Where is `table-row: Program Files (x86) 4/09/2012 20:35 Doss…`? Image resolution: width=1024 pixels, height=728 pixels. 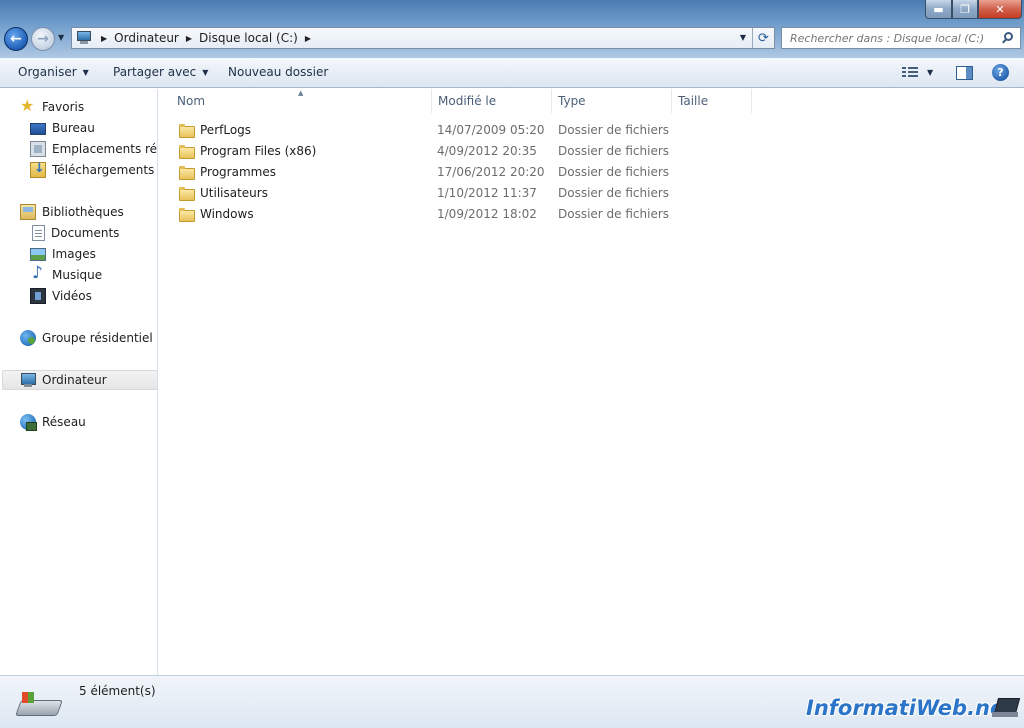 table-row: Program Files (x86) 4/09/2012 20:35 Doss… is located at coordinates (459, 150).